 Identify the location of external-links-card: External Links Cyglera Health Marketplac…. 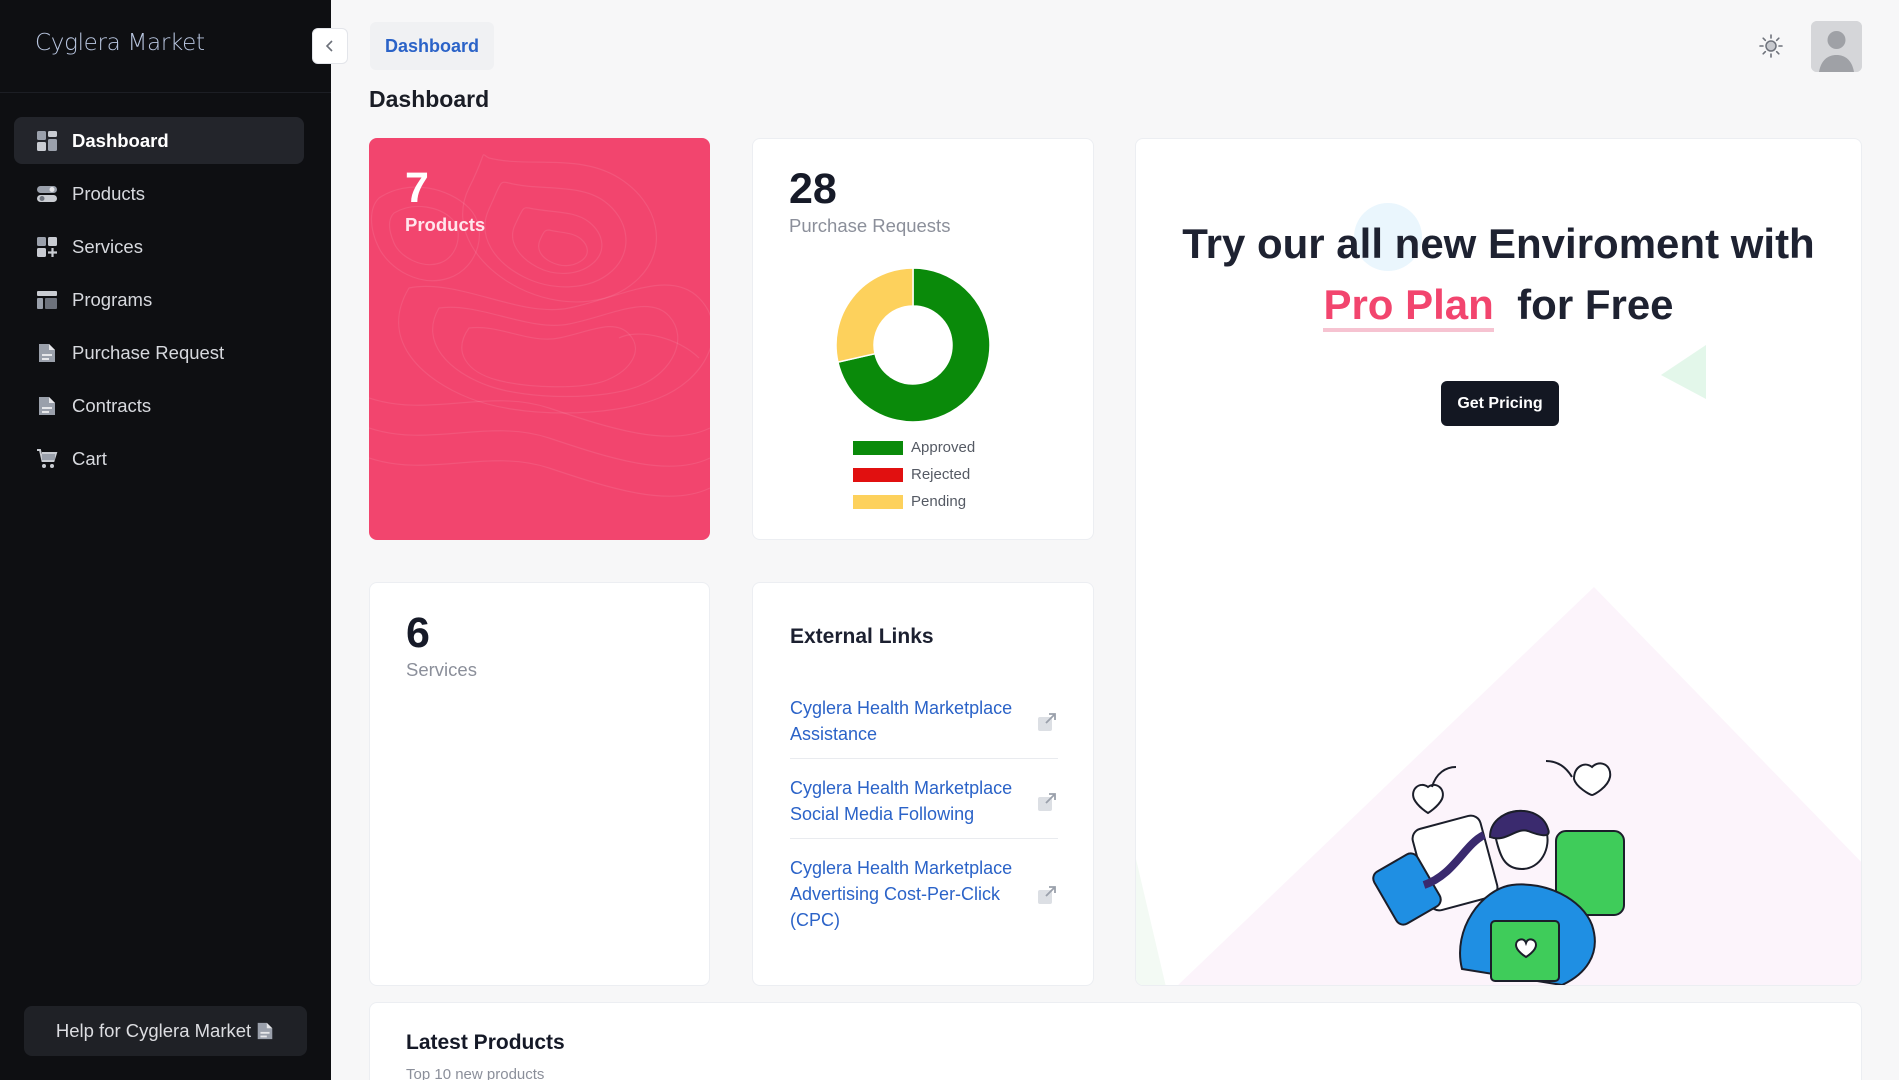
(923, 784).